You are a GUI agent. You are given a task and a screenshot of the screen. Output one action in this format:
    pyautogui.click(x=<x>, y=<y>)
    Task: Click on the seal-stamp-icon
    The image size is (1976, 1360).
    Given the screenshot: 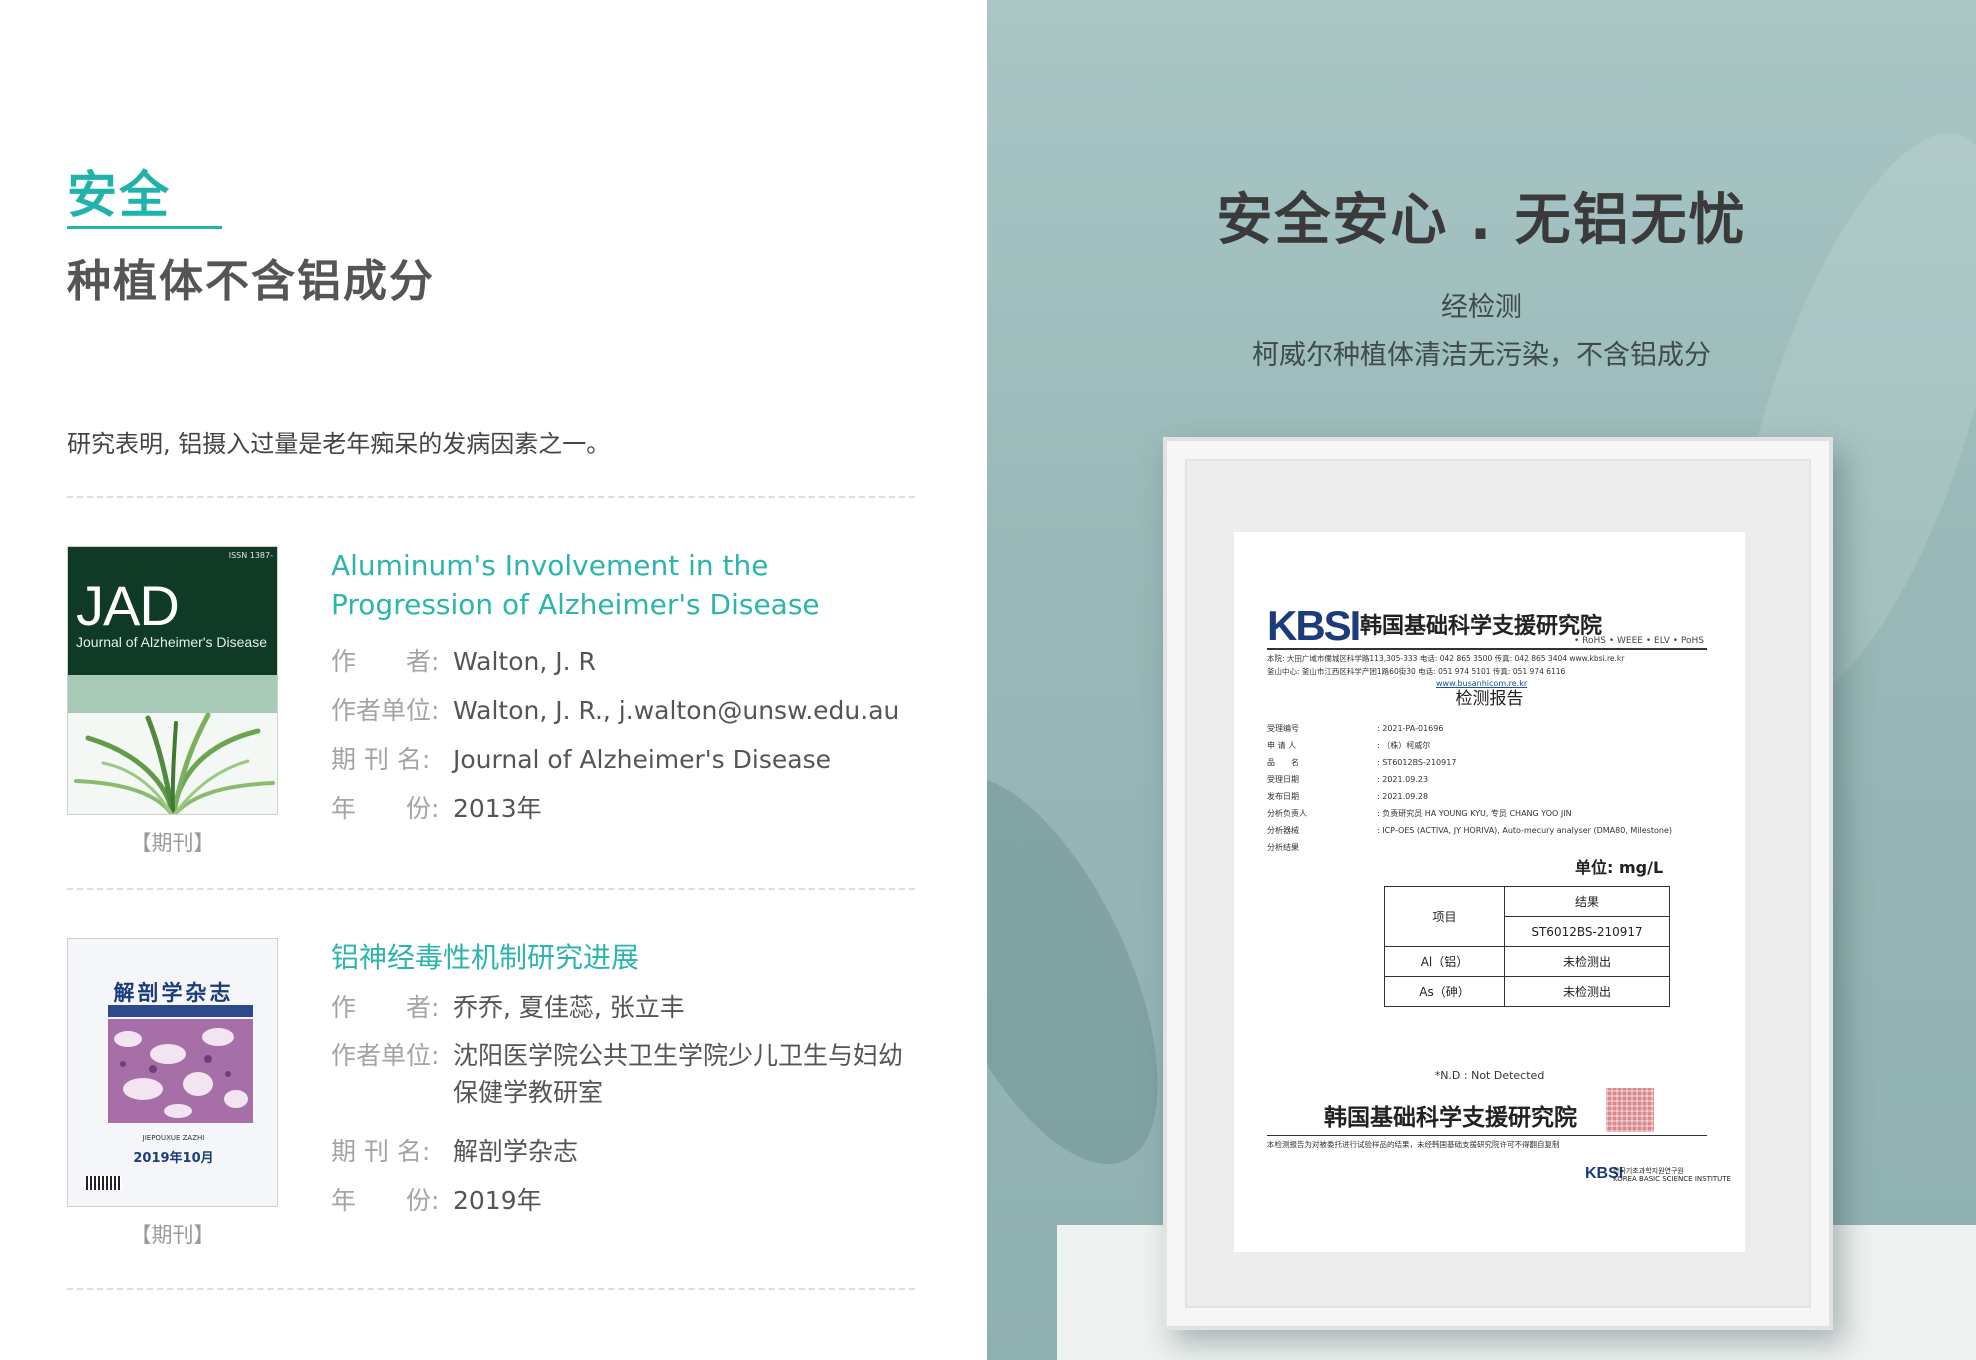 What is the action you would take?
    pyautogui.click(x=1630, y=1110)
    